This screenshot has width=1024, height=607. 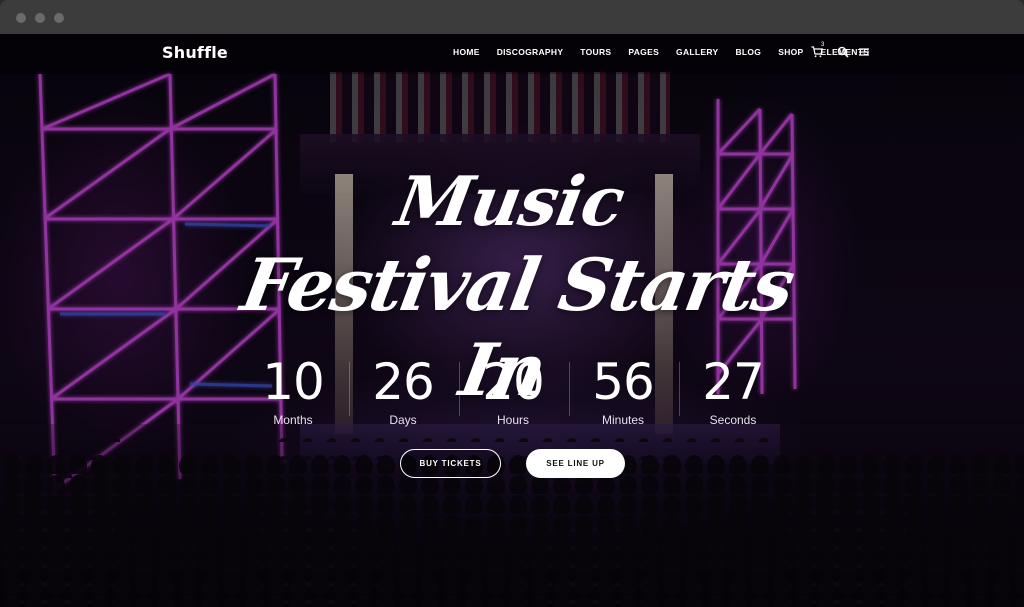 I want to click on site-logo: Shuffle, so click(x=195, y=52).